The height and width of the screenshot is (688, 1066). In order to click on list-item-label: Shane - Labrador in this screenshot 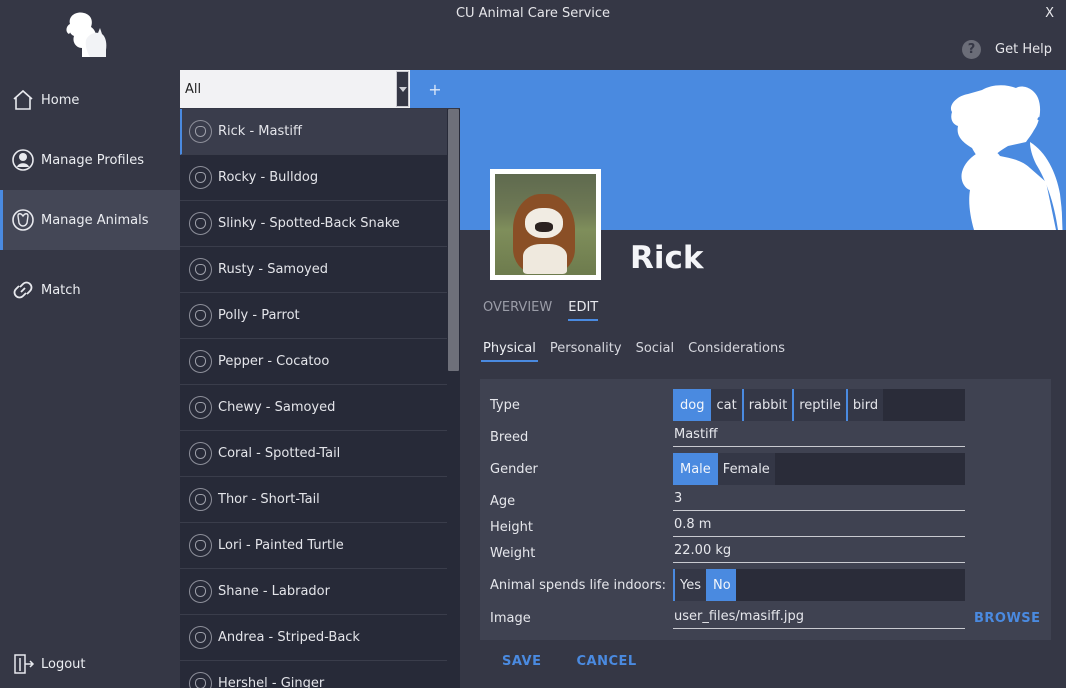, I will do `click(274, 591)`.